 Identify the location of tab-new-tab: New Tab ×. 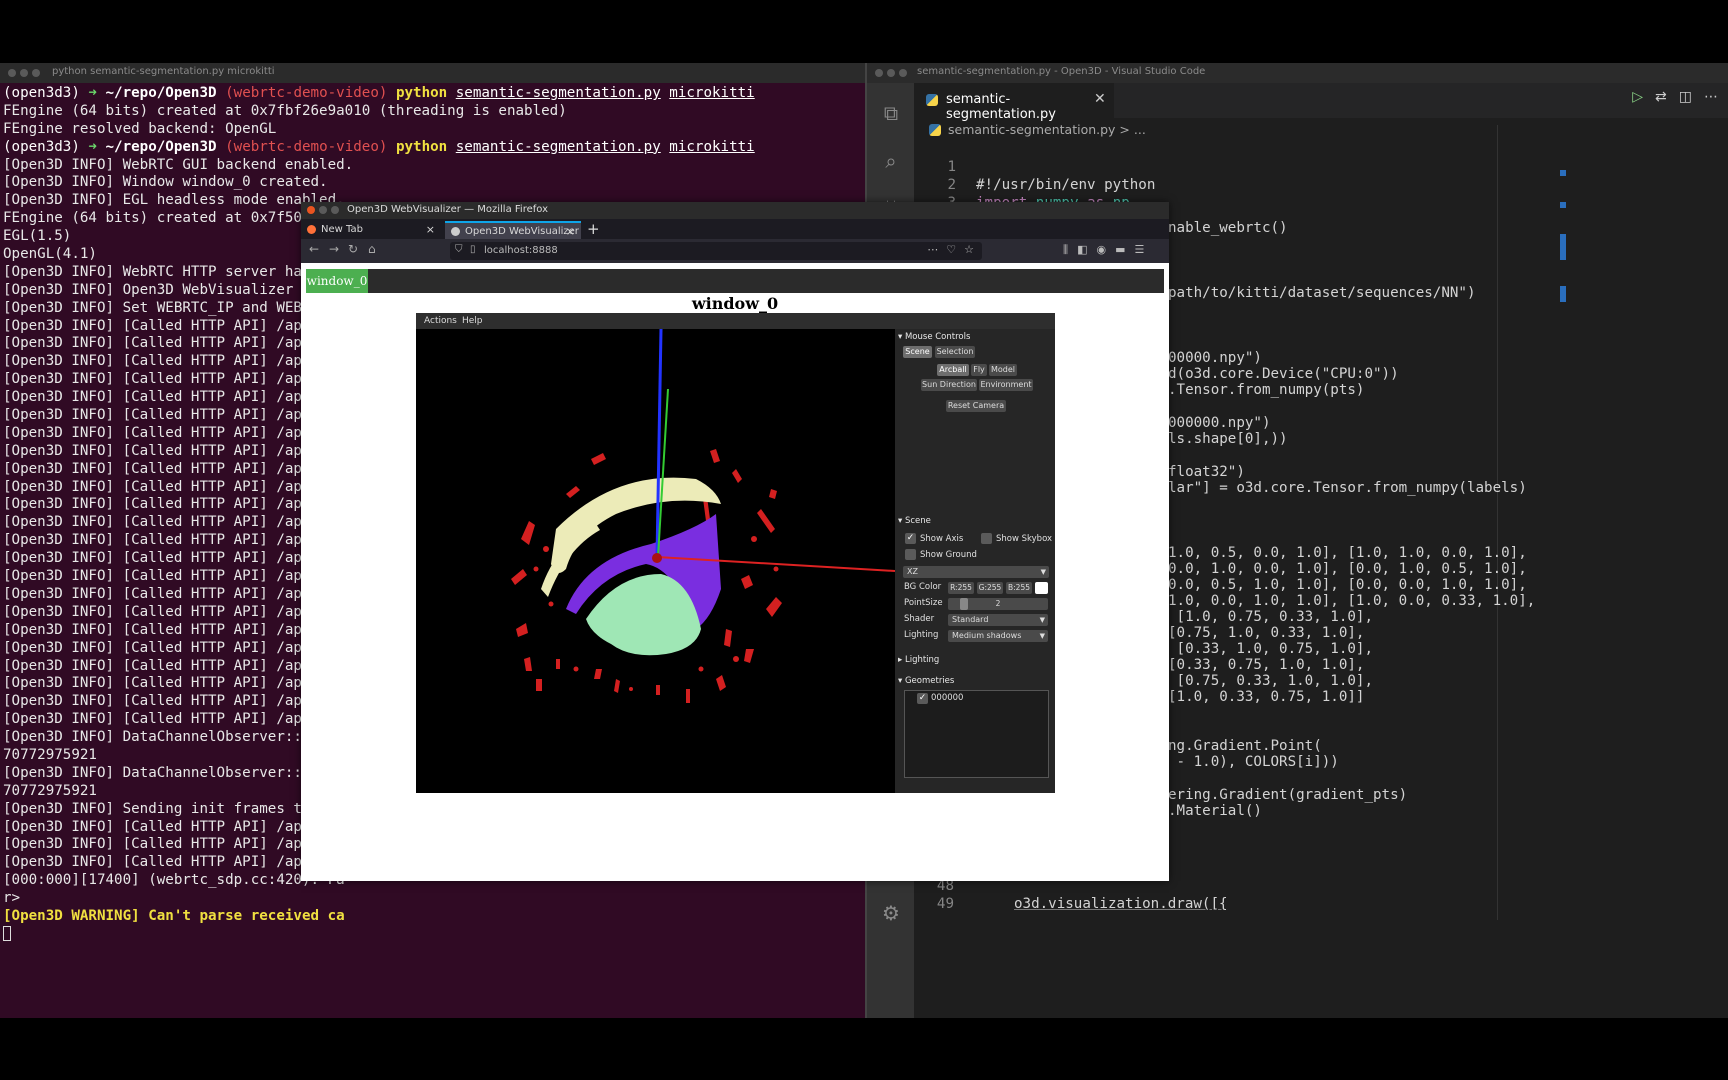
(371, 230).